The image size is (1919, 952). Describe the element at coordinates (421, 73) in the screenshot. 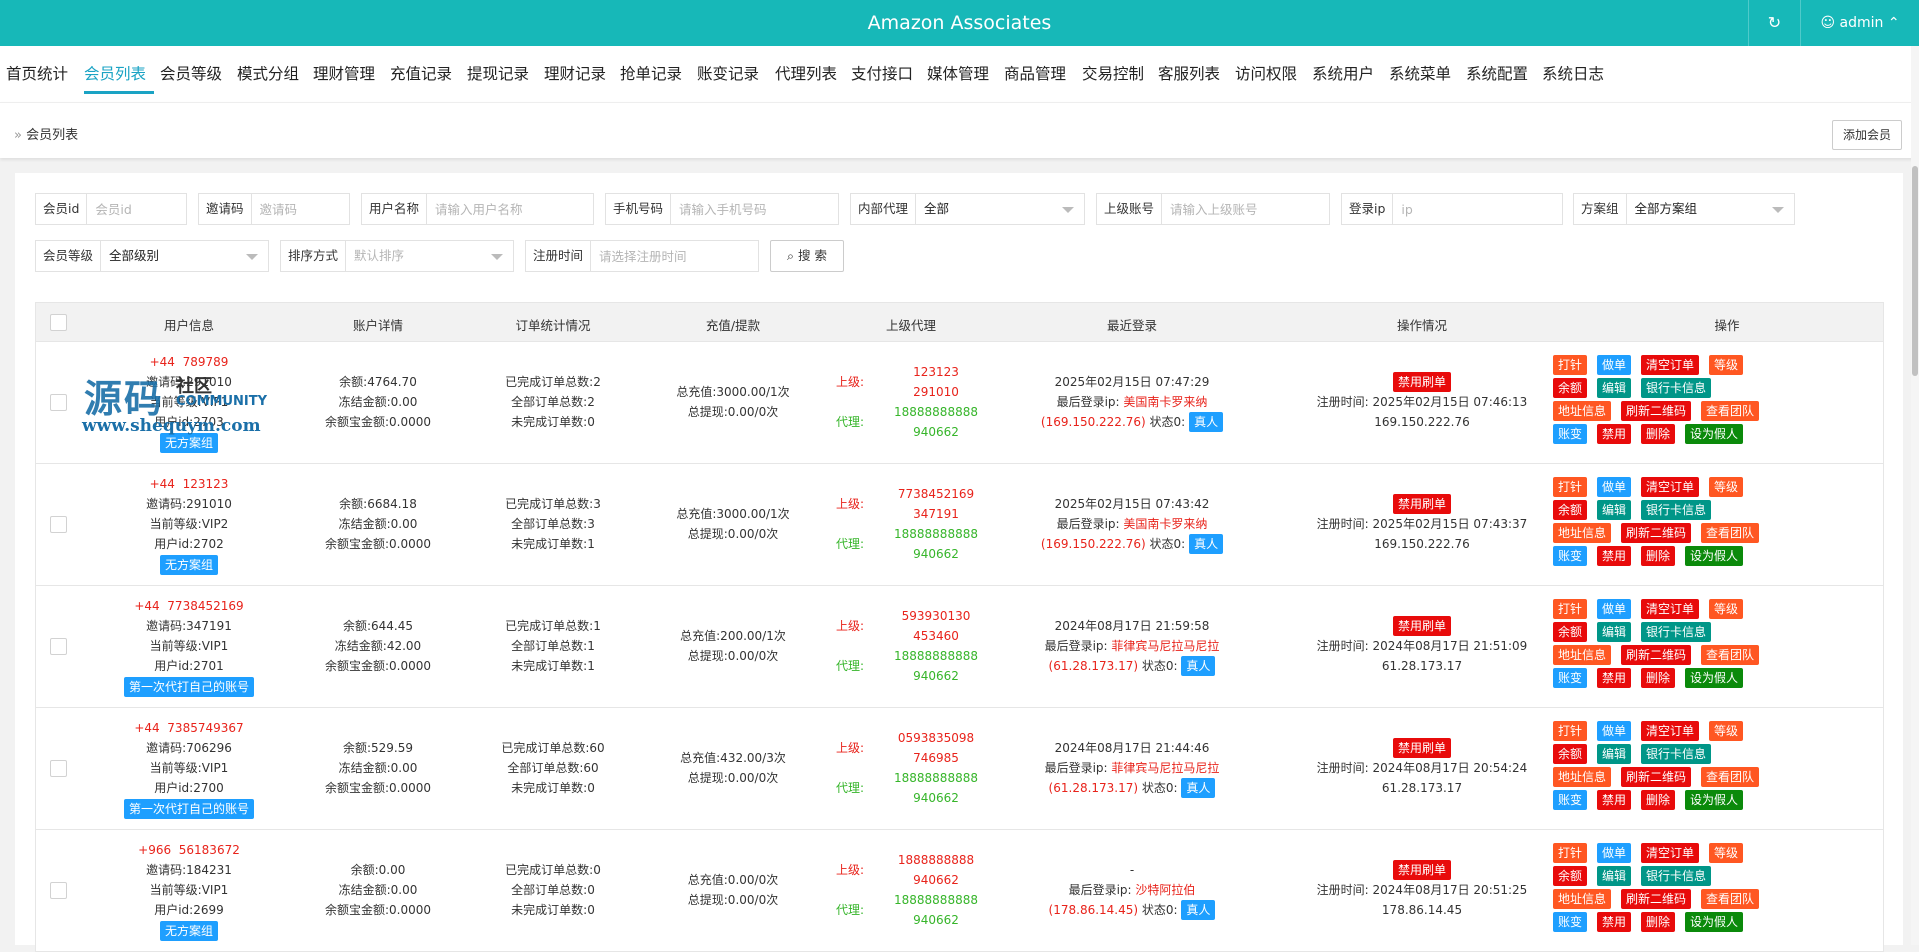

I see `nav-item-5: 充值记录` at that location.